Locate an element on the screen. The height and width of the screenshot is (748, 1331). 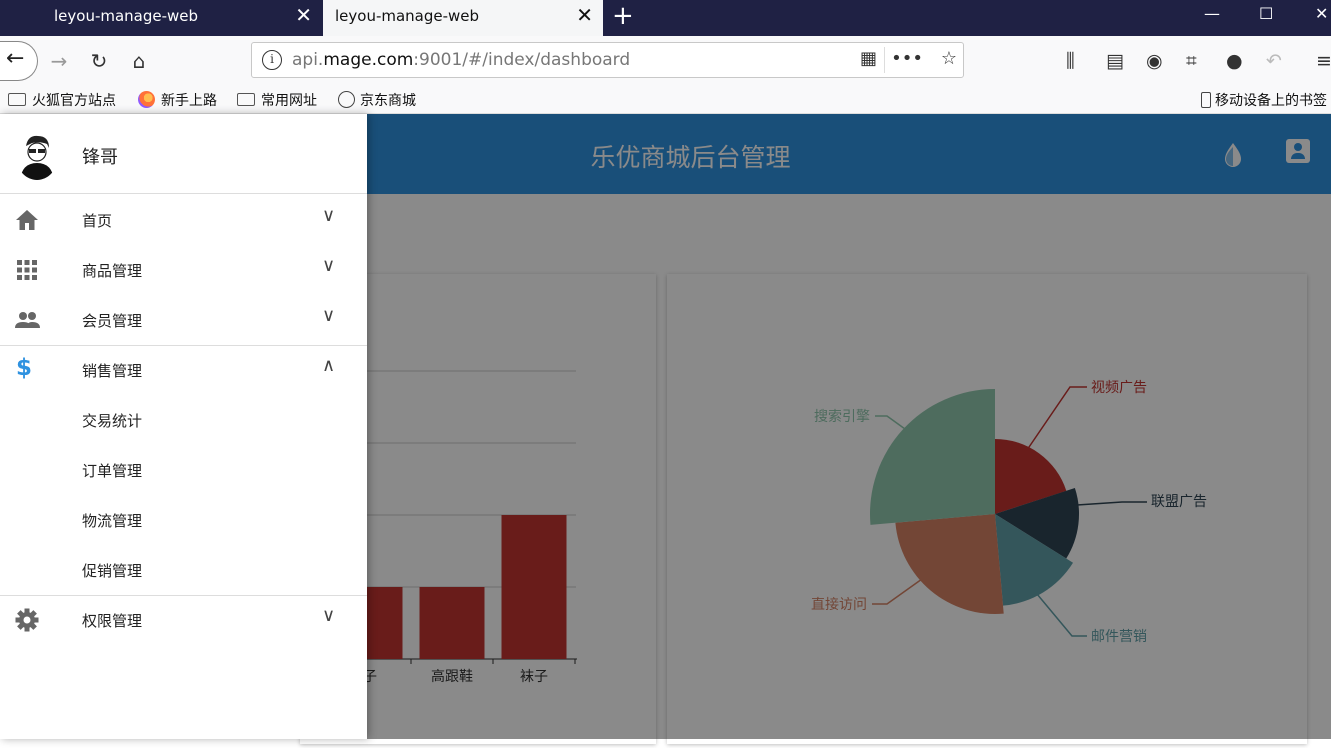
submenu-item-promotions: 促销管理 is located at coordinates (183, 570).